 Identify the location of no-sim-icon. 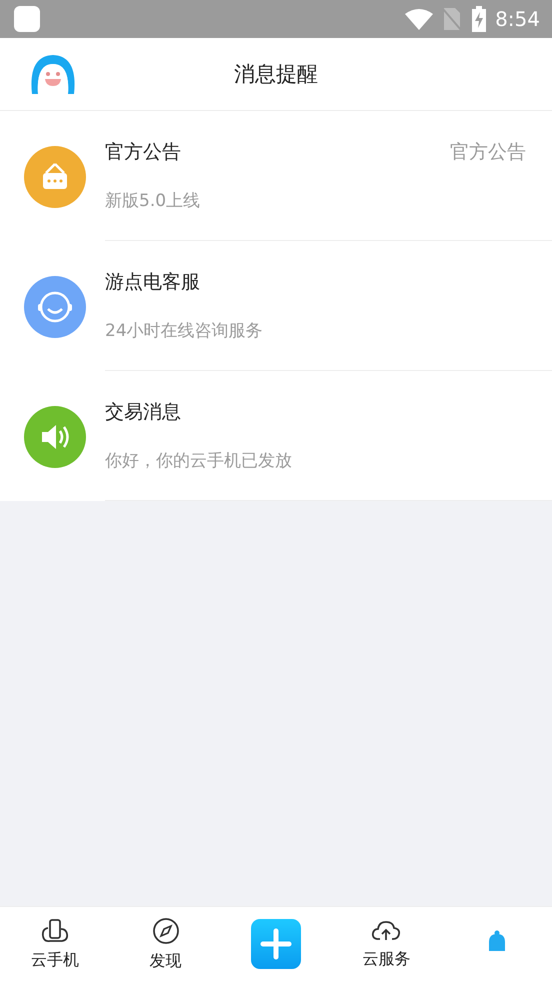
(452, 19).